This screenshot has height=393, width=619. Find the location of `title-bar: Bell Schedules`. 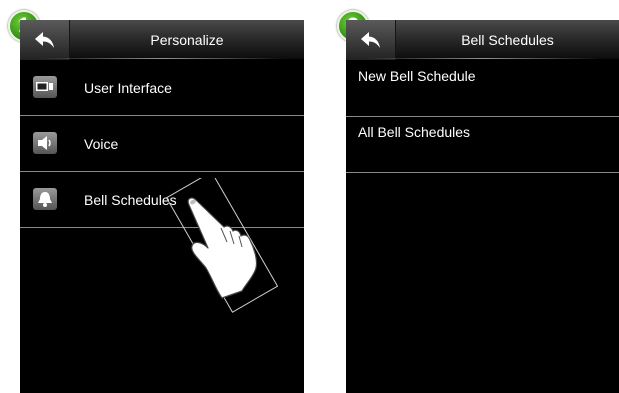

title-bar: Bell Schedules is located at coordinates (482, 40).